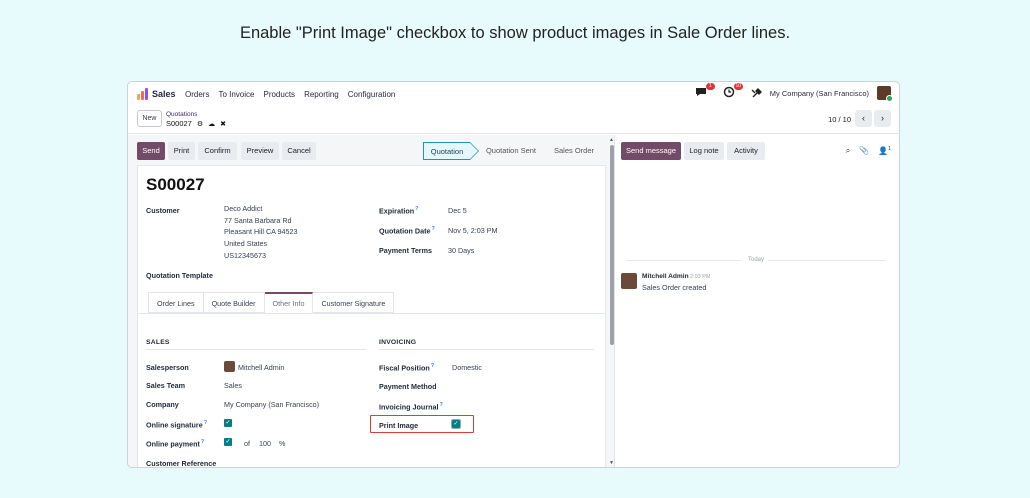  I want to click on print-image-checkbox: ✓, so click(456, 424).